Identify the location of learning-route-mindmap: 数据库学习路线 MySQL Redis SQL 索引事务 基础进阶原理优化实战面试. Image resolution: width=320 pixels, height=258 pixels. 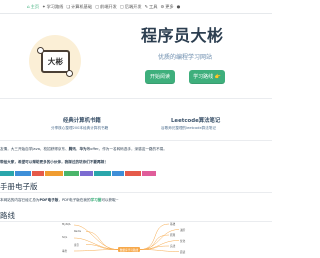
(136, 240).